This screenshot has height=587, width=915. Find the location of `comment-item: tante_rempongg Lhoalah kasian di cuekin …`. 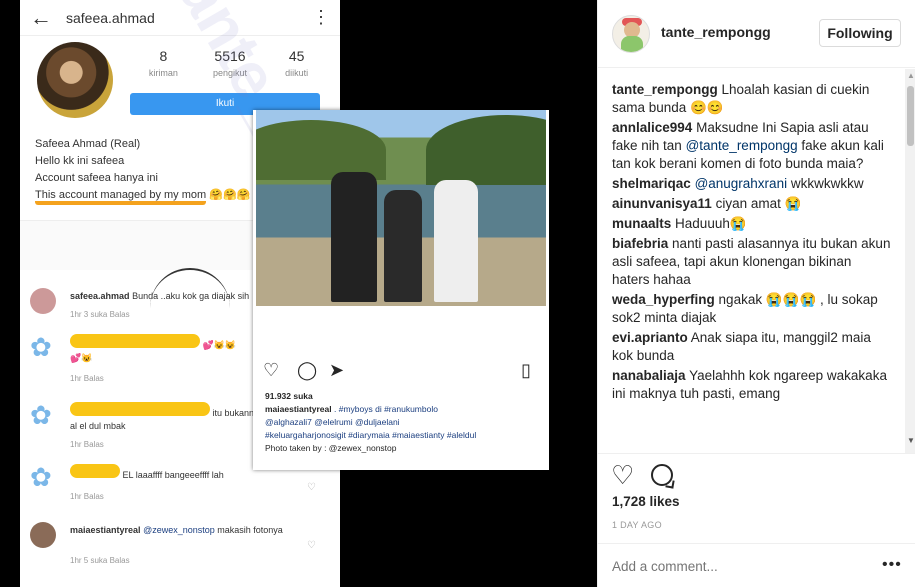

comment-item: tante_rempongg Lhoalah kasian di cuekin … is located at coordinates (752, 99).